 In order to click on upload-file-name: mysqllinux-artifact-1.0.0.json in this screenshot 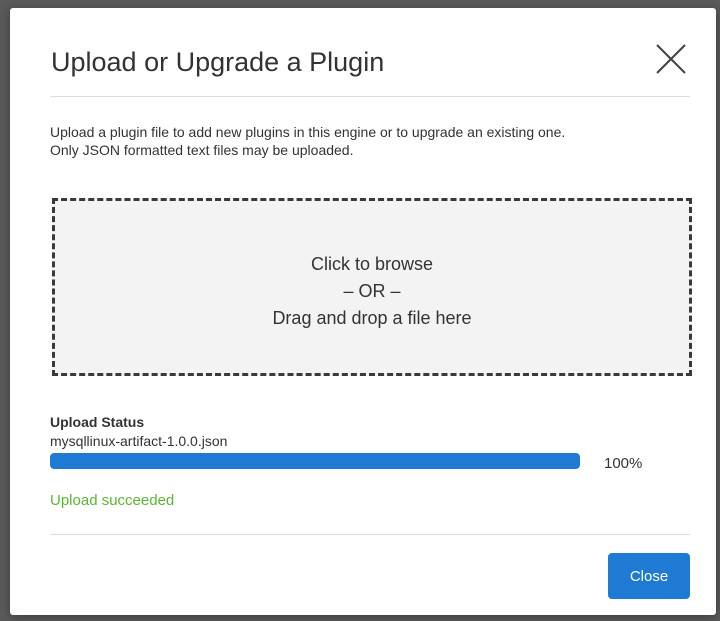, I will do `click(139, 441)`.